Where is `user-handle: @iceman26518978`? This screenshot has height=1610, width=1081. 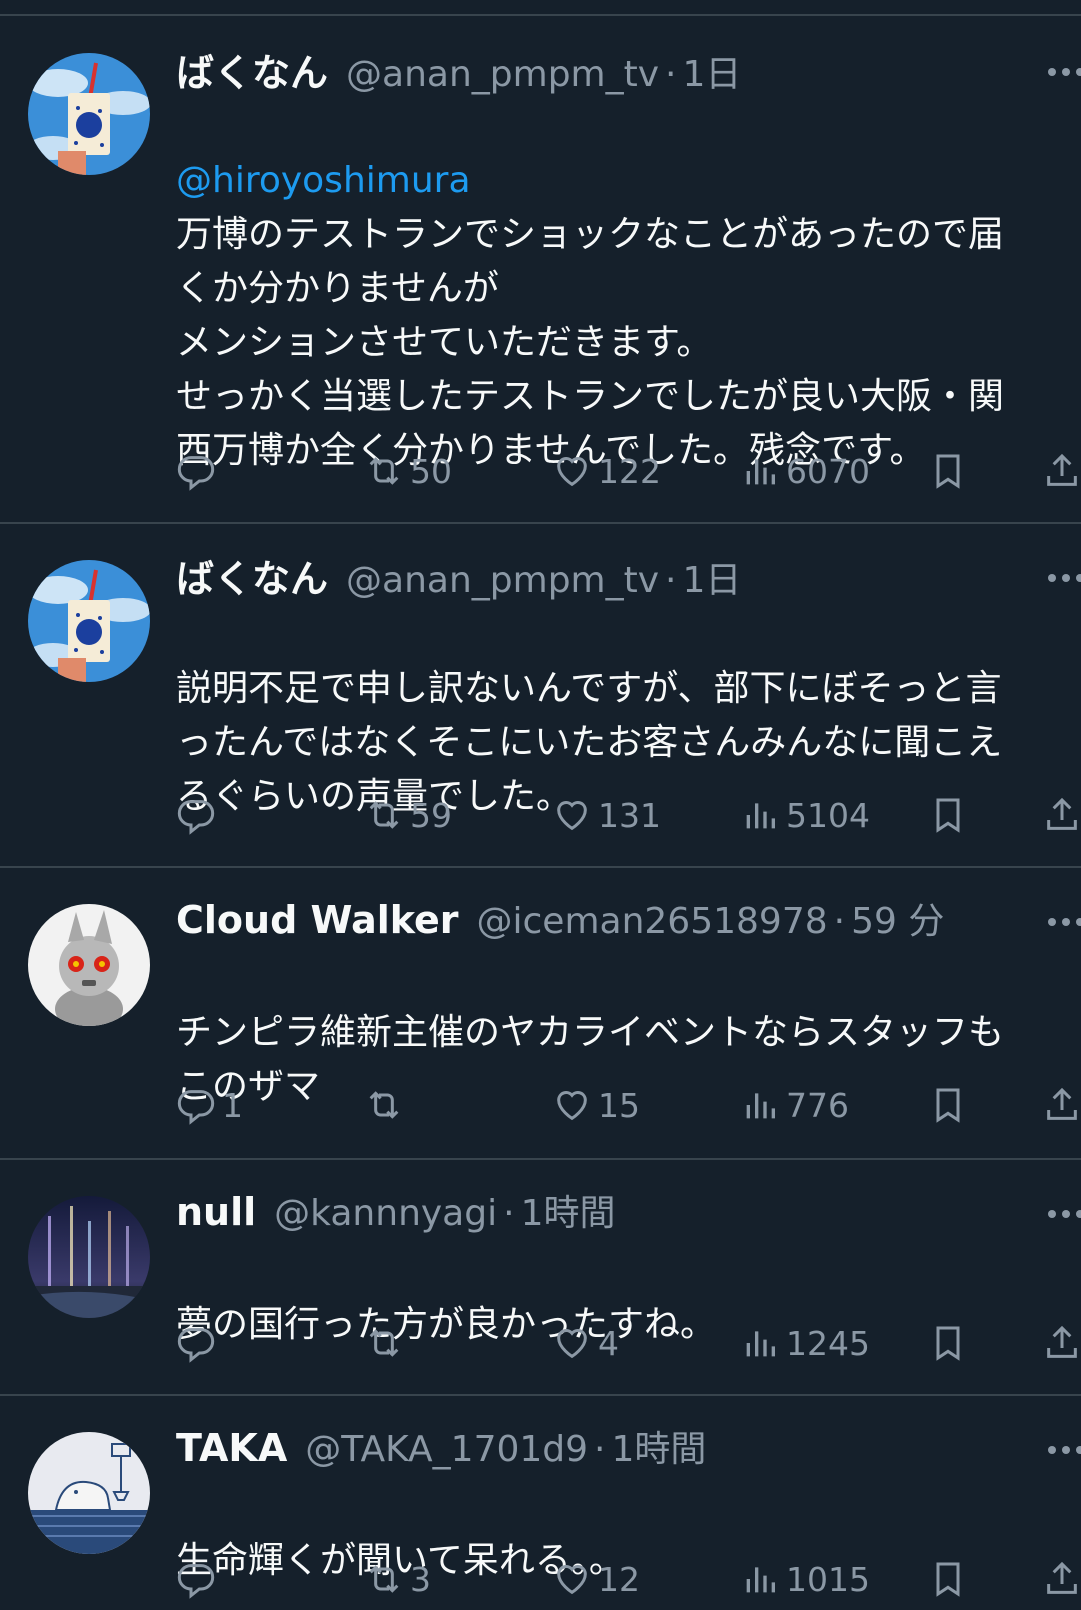
user-handle: @iceman26518978 is located at coordinates (652, 921).